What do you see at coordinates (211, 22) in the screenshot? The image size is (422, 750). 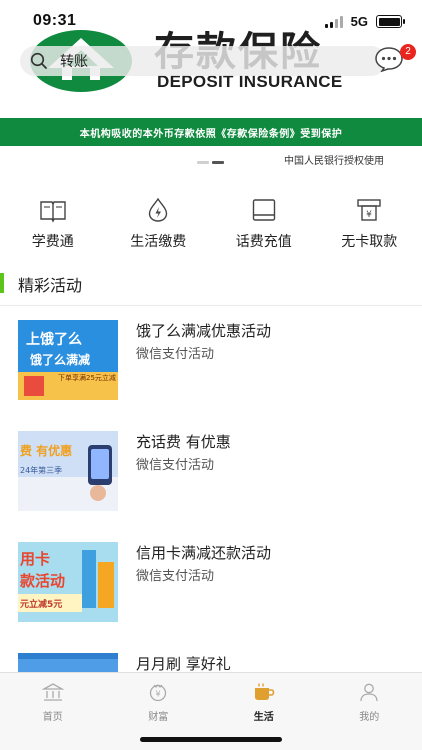 I see `status-bar: 09:31 5G` at bounding box center [211, 22].